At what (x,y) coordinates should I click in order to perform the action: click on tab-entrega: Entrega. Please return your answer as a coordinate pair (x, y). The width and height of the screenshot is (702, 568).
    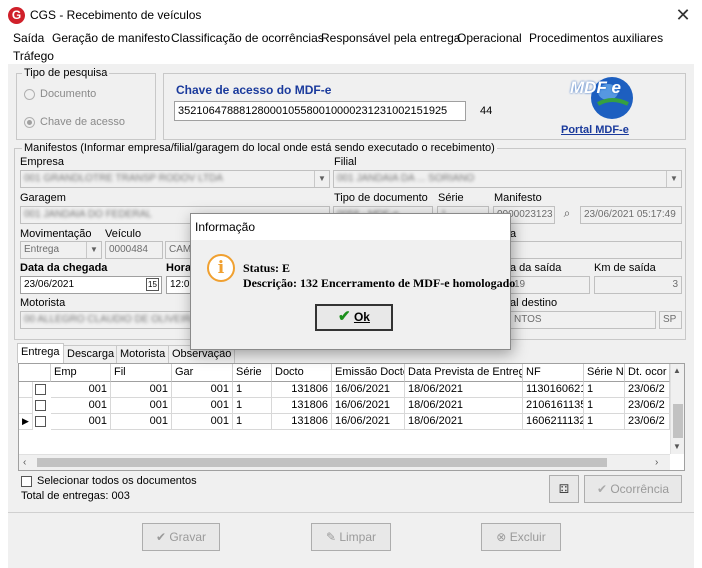
    Looking at the image, I should click on (40, 353).